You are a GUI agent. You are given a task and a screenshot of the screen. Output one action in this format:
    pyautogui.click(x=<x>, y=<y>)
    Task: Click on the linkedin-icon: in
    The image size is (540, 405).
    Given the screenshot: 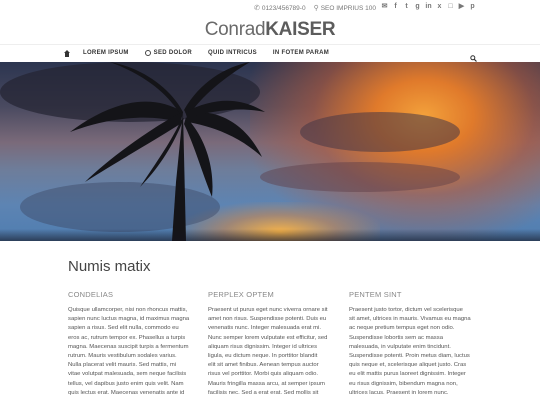 What is the action you would take?
    pyautogui.click(x=428, y=7)
    